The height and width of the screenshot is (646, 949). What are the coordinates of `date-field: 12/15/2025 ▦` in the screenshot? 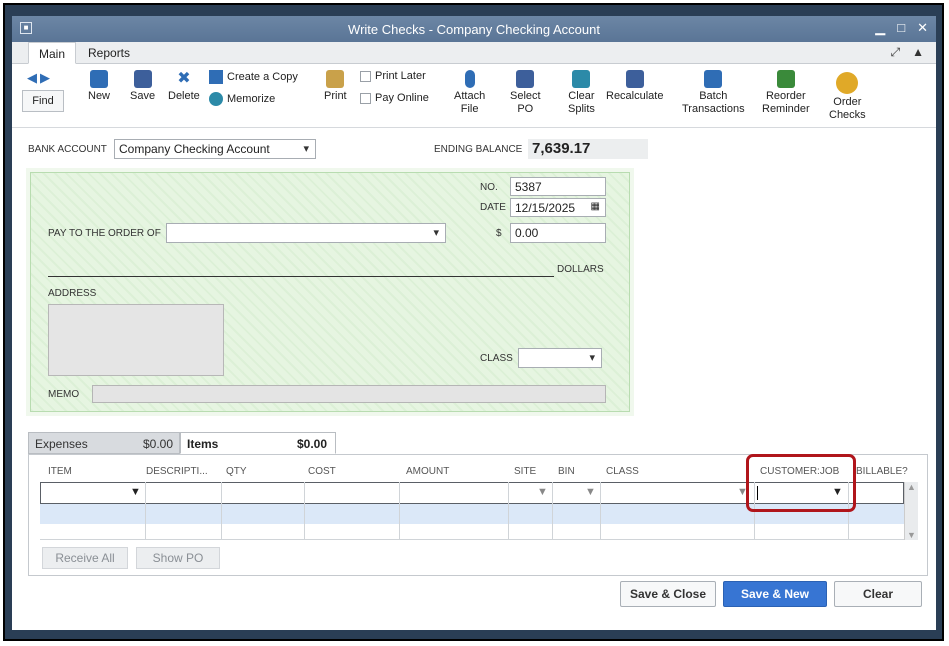 It's located at (558, 207).